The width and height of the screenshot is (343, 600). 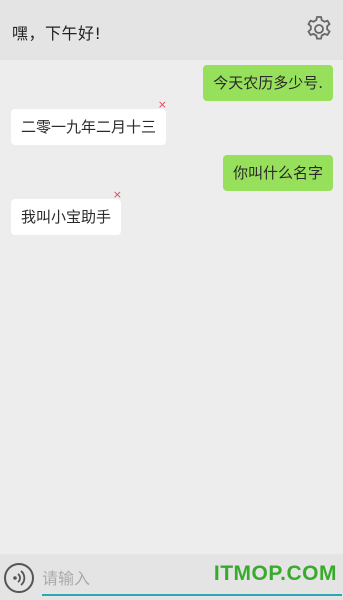 I want to click on message-text: 你叫什么名字, so click(x=277, y=173).